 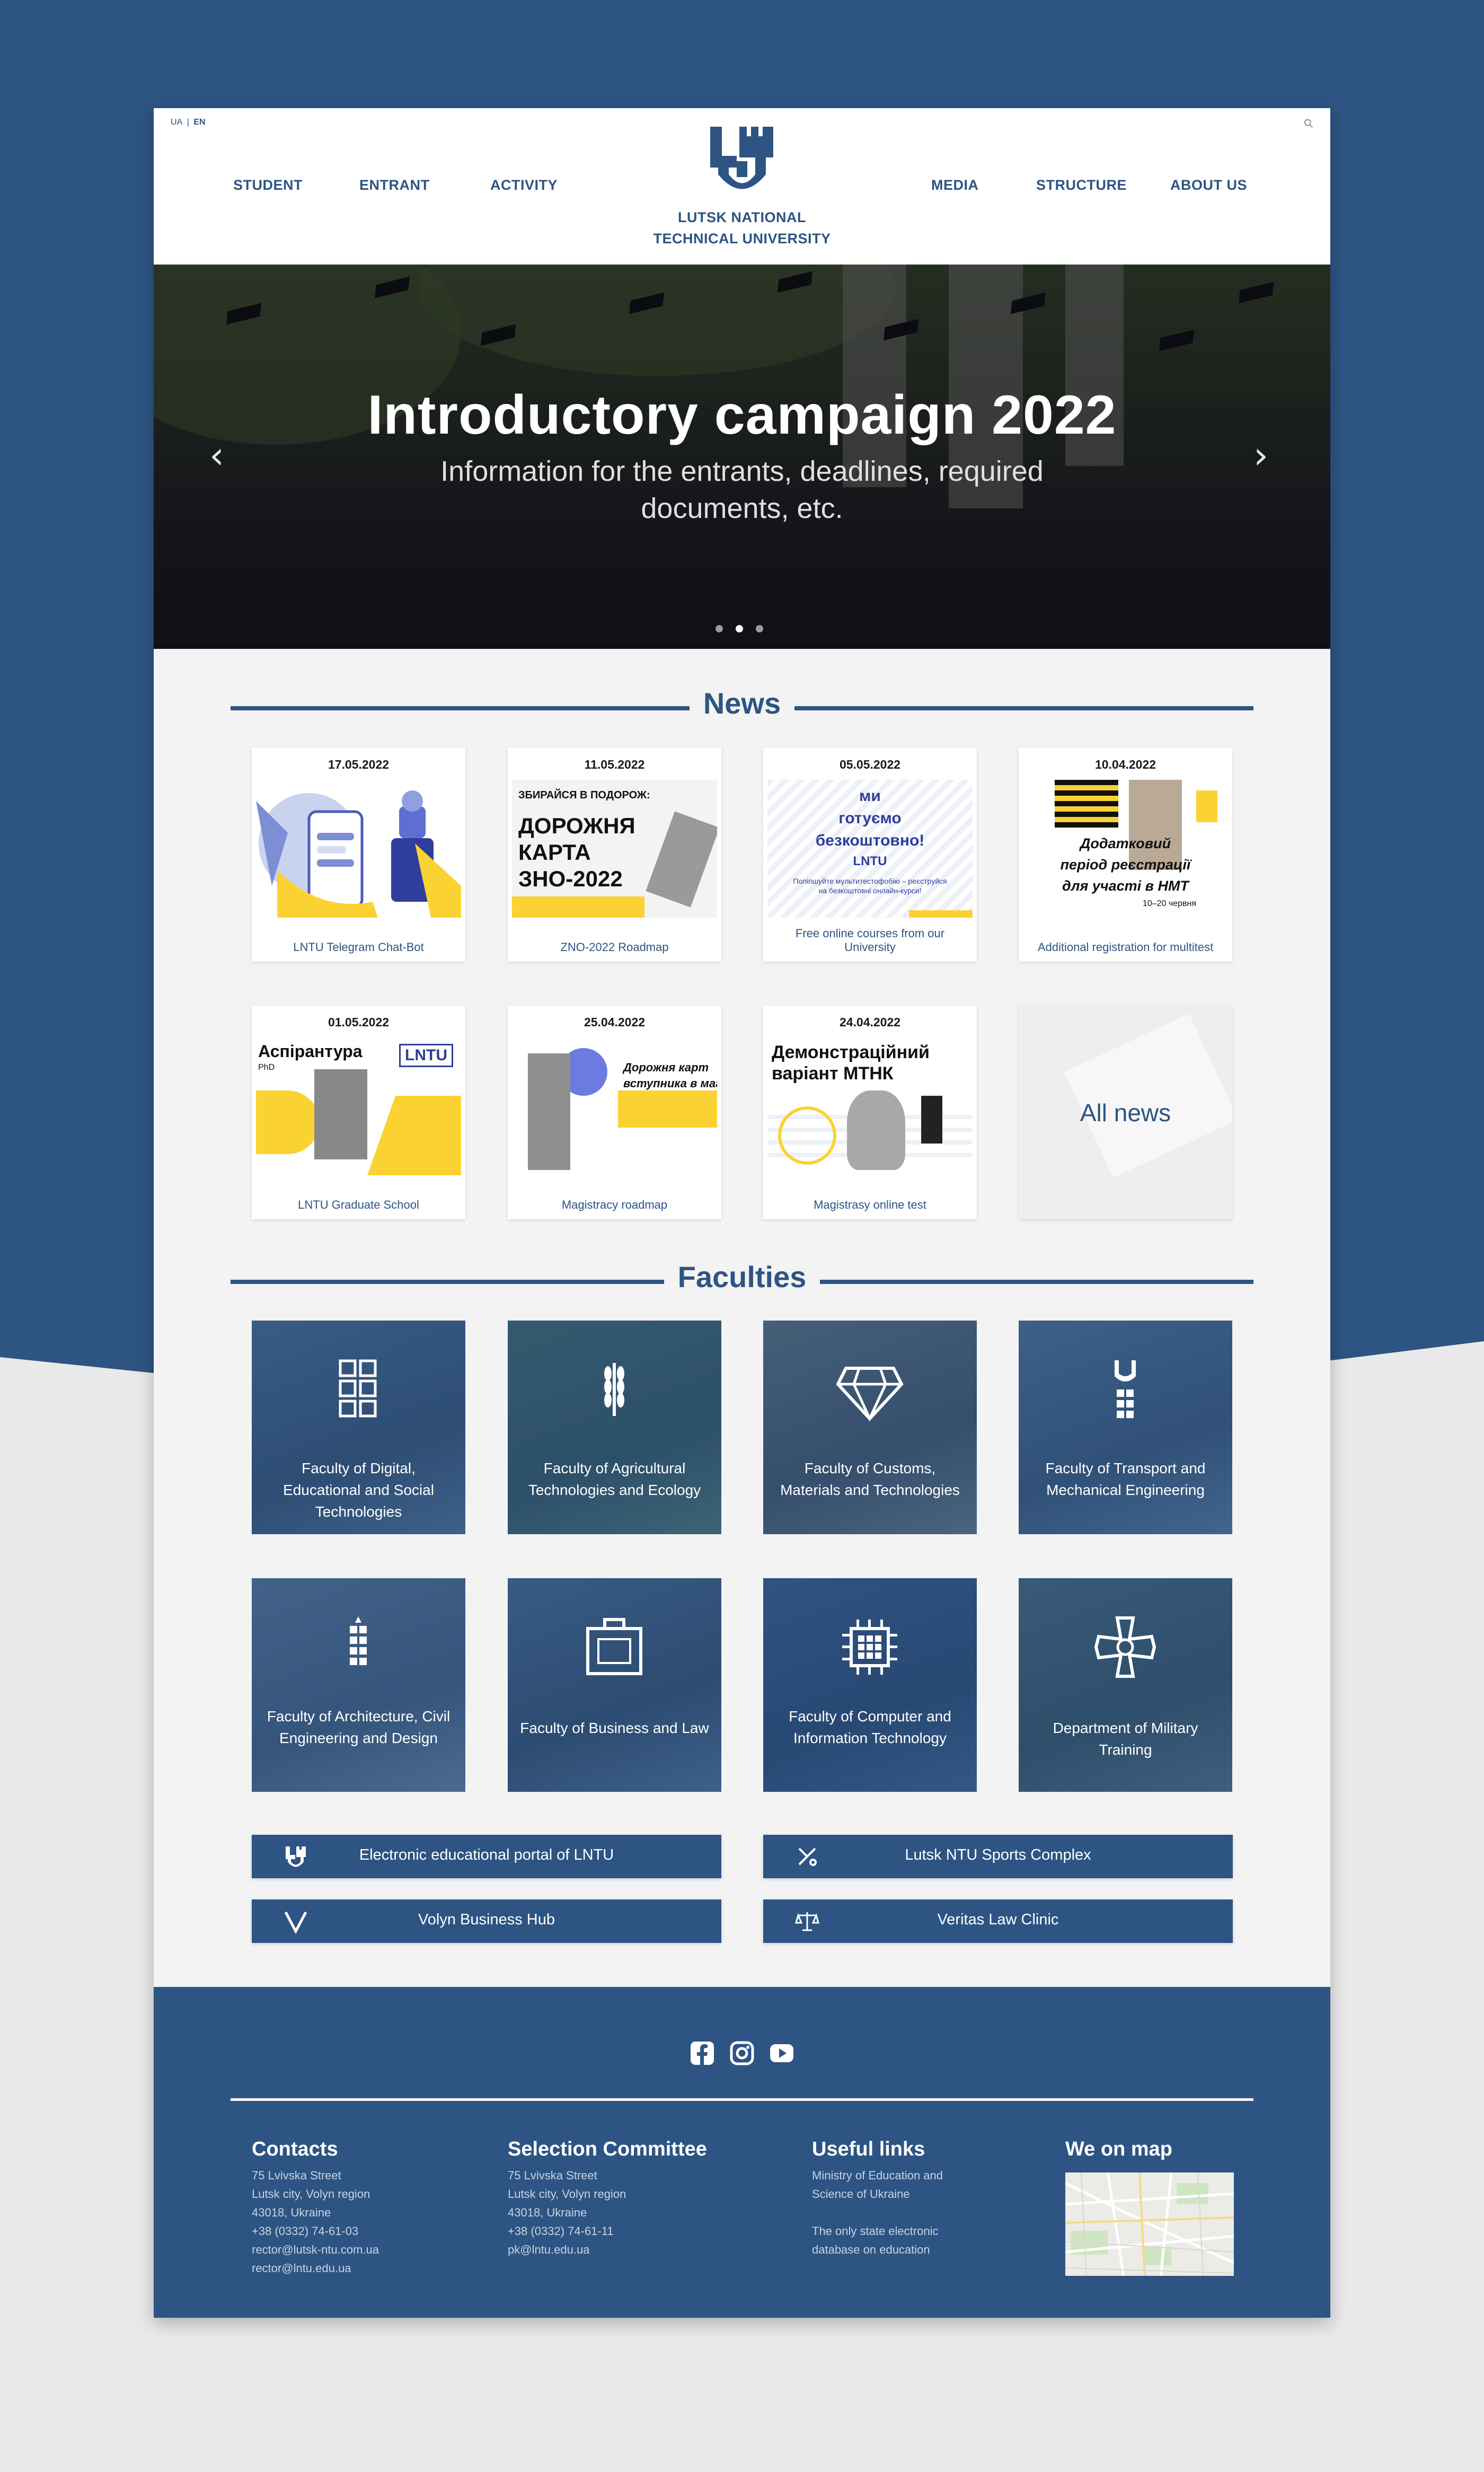 I want to click on nav-activity: ACTIVITY, so click(x=524, y=185).